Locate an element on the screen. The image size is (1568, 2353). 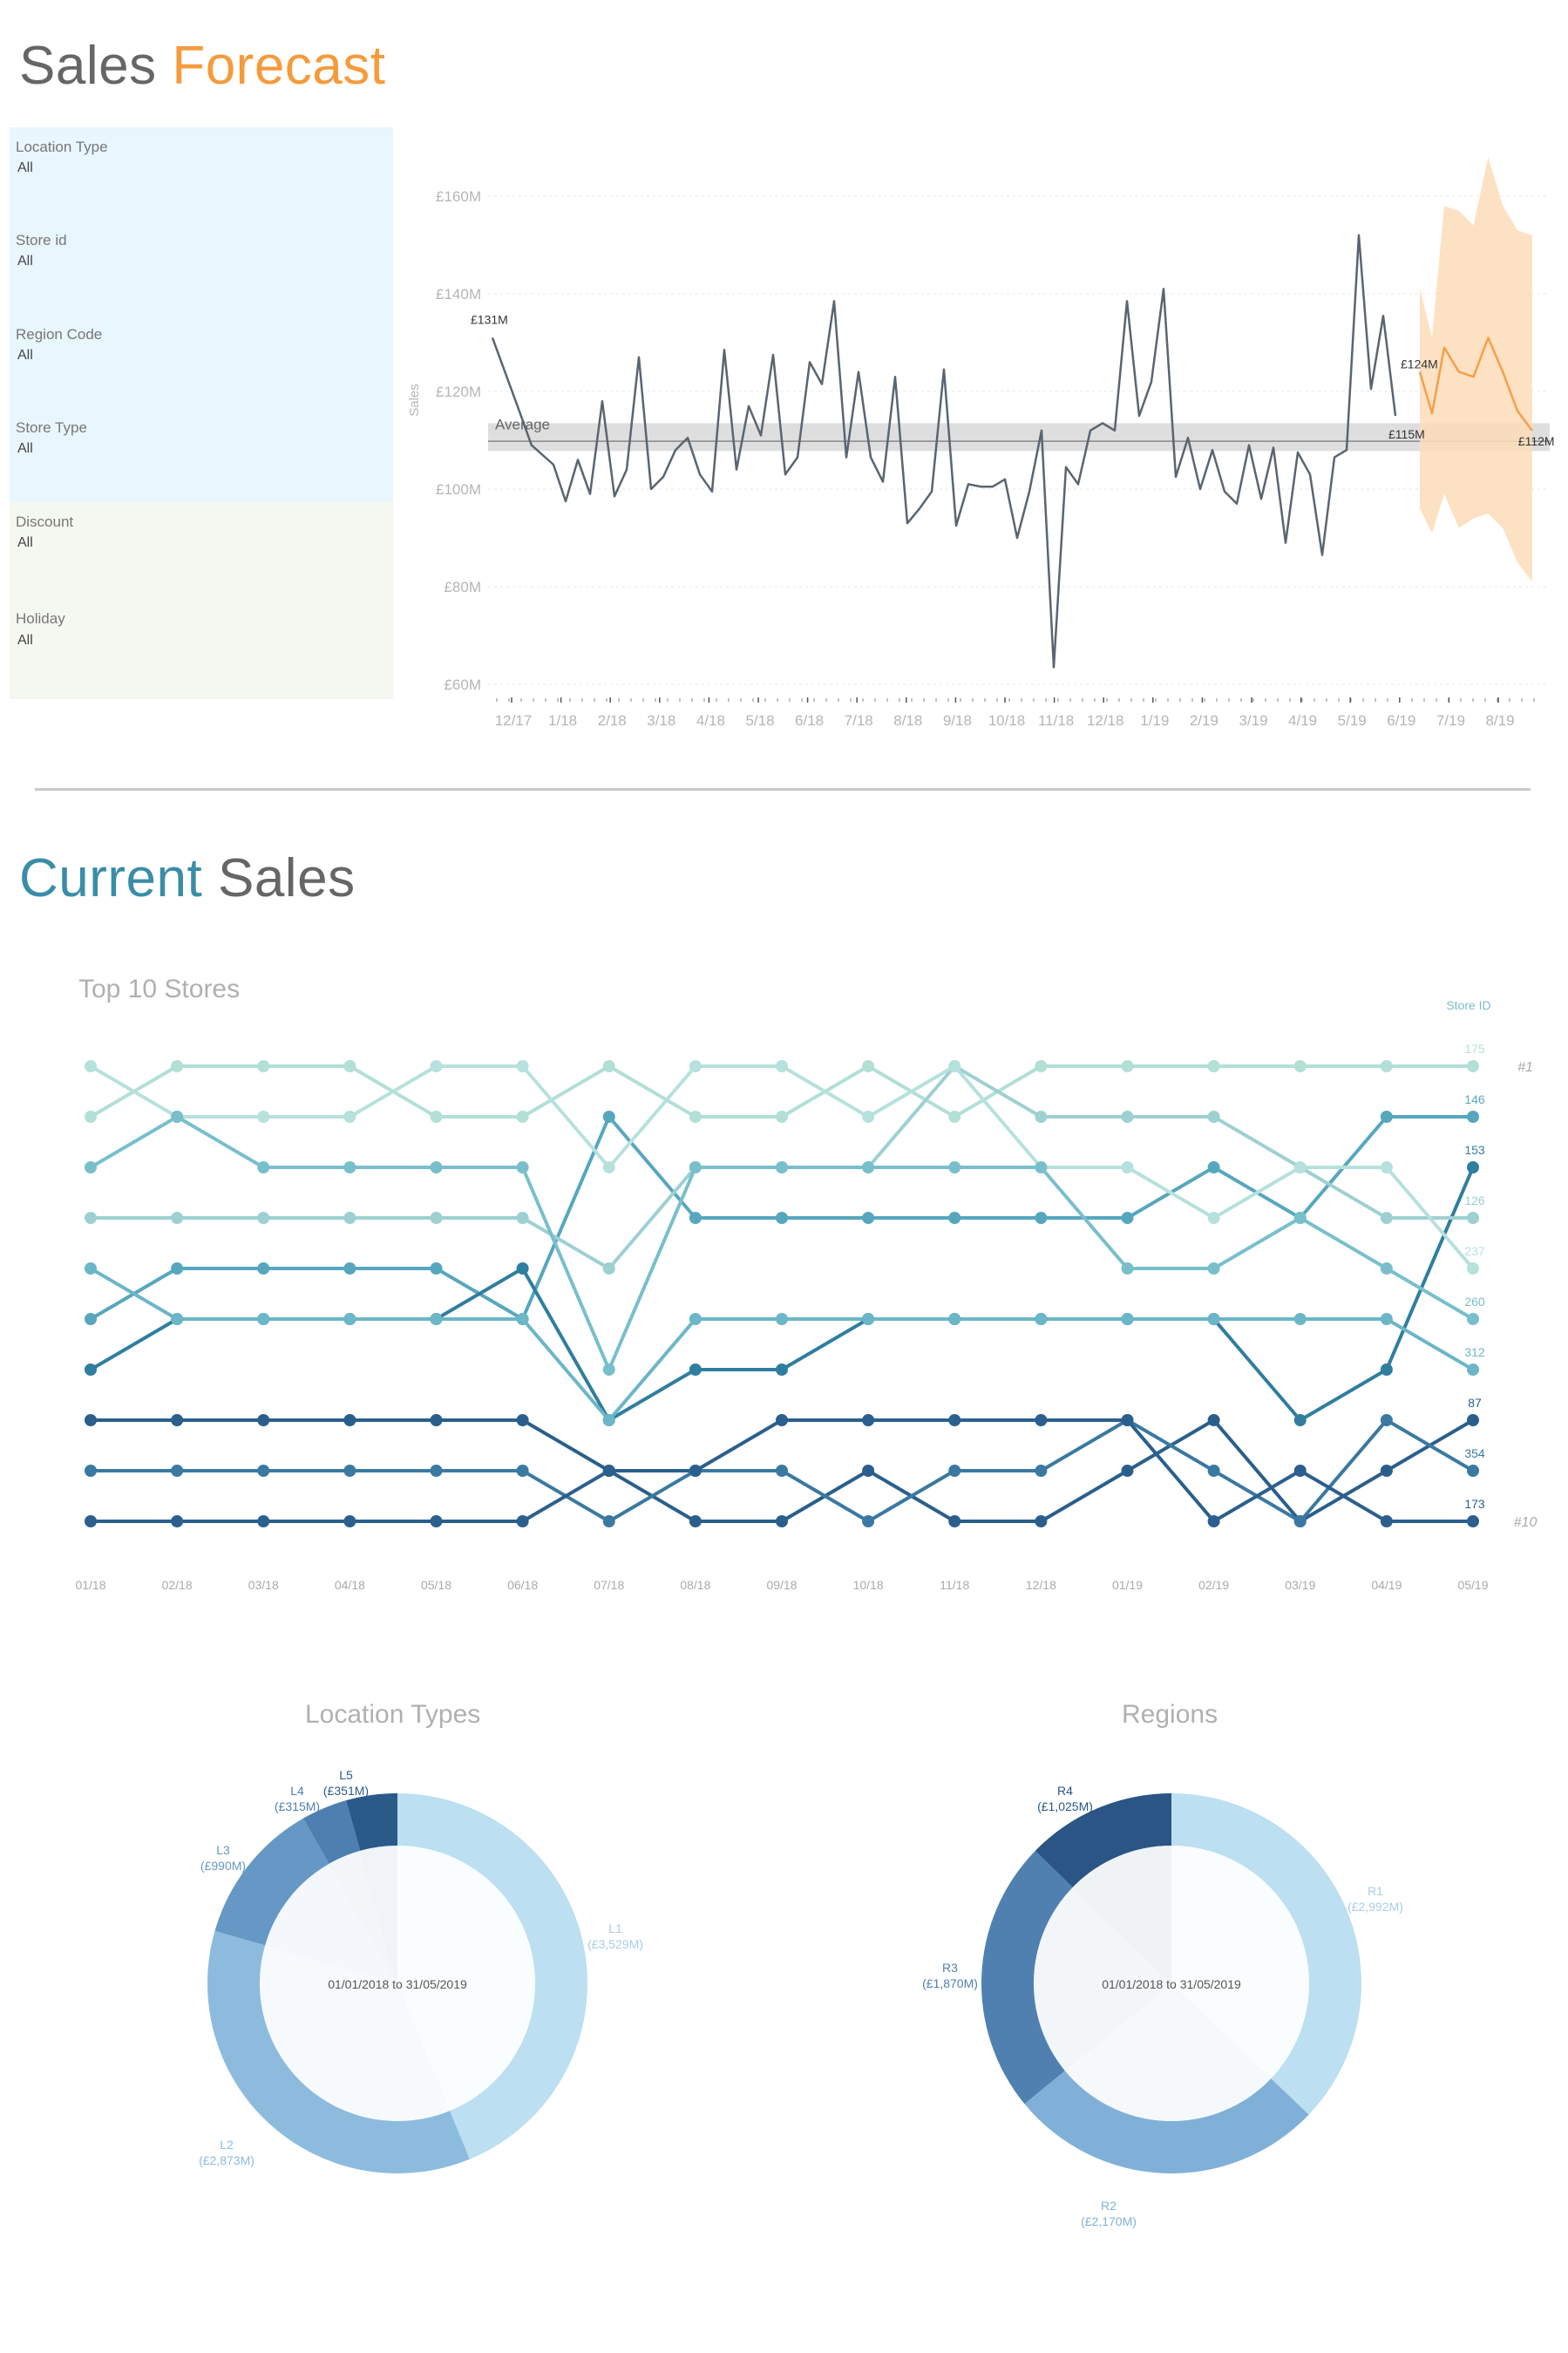
store-label-260: 260 is located at coordinates (1475, 1302).